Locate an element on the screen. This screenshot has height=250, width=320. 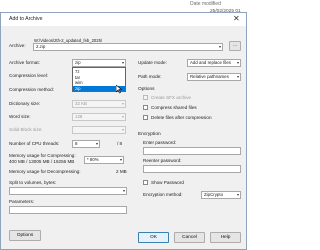
split-volumes-select: ▾ is located at coordinates (68, 191).